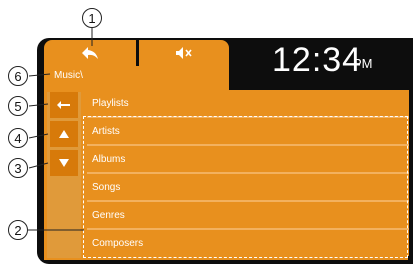 This screenshot has height=264, width=413. Describe the element at coordinates (18, 106) in the screenshot. I see `callout-5: 5` at that location.